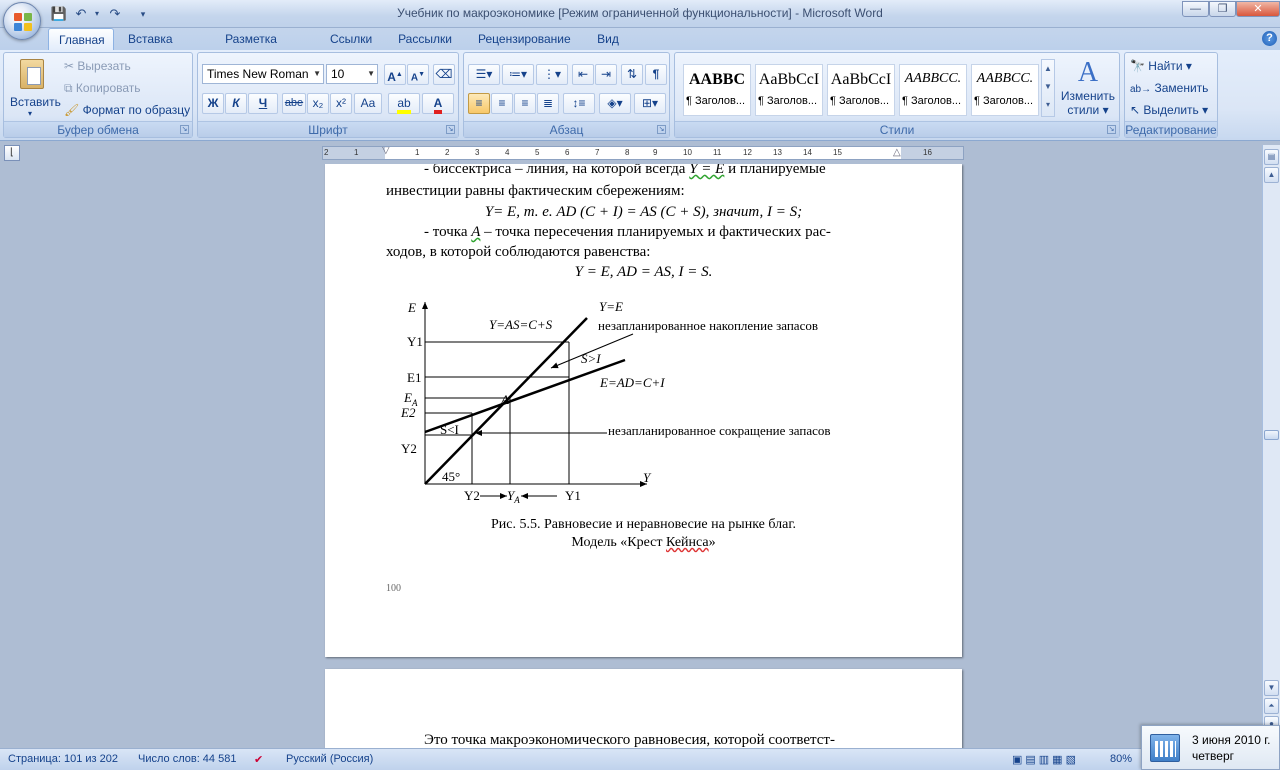 This screenshot has height=770, width=1280. Describe the element at coordinates (318, 103) in the screenshot. I see `subscript-button: x₂` at that location.